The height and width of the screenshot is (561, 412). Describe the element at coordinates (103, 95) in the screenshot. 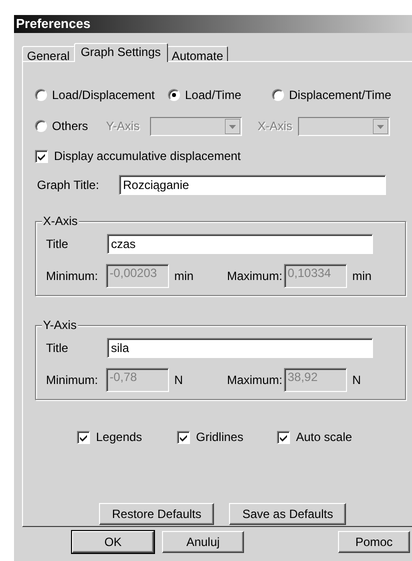

I see `radio-label: Load/Displacement` at that location.